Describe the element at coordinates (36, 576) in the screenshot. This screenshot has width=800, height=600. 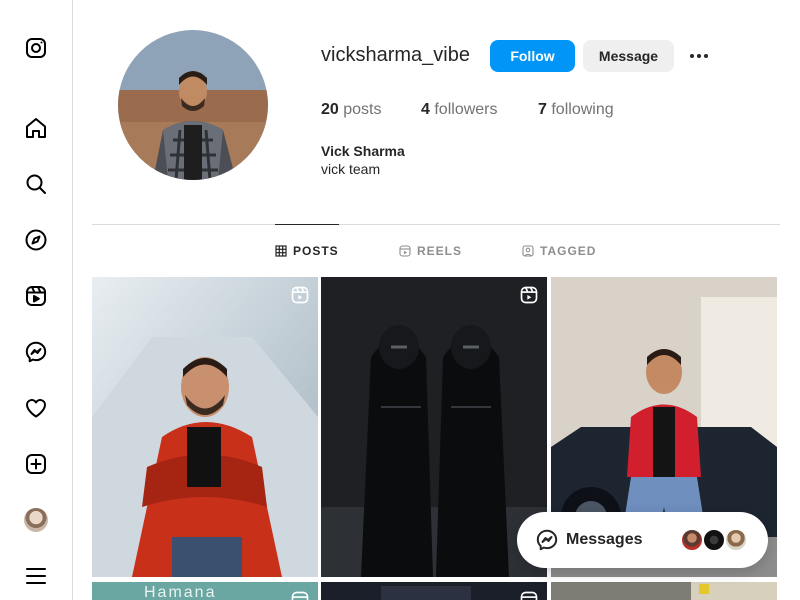
I see `menu-icon` at that location.